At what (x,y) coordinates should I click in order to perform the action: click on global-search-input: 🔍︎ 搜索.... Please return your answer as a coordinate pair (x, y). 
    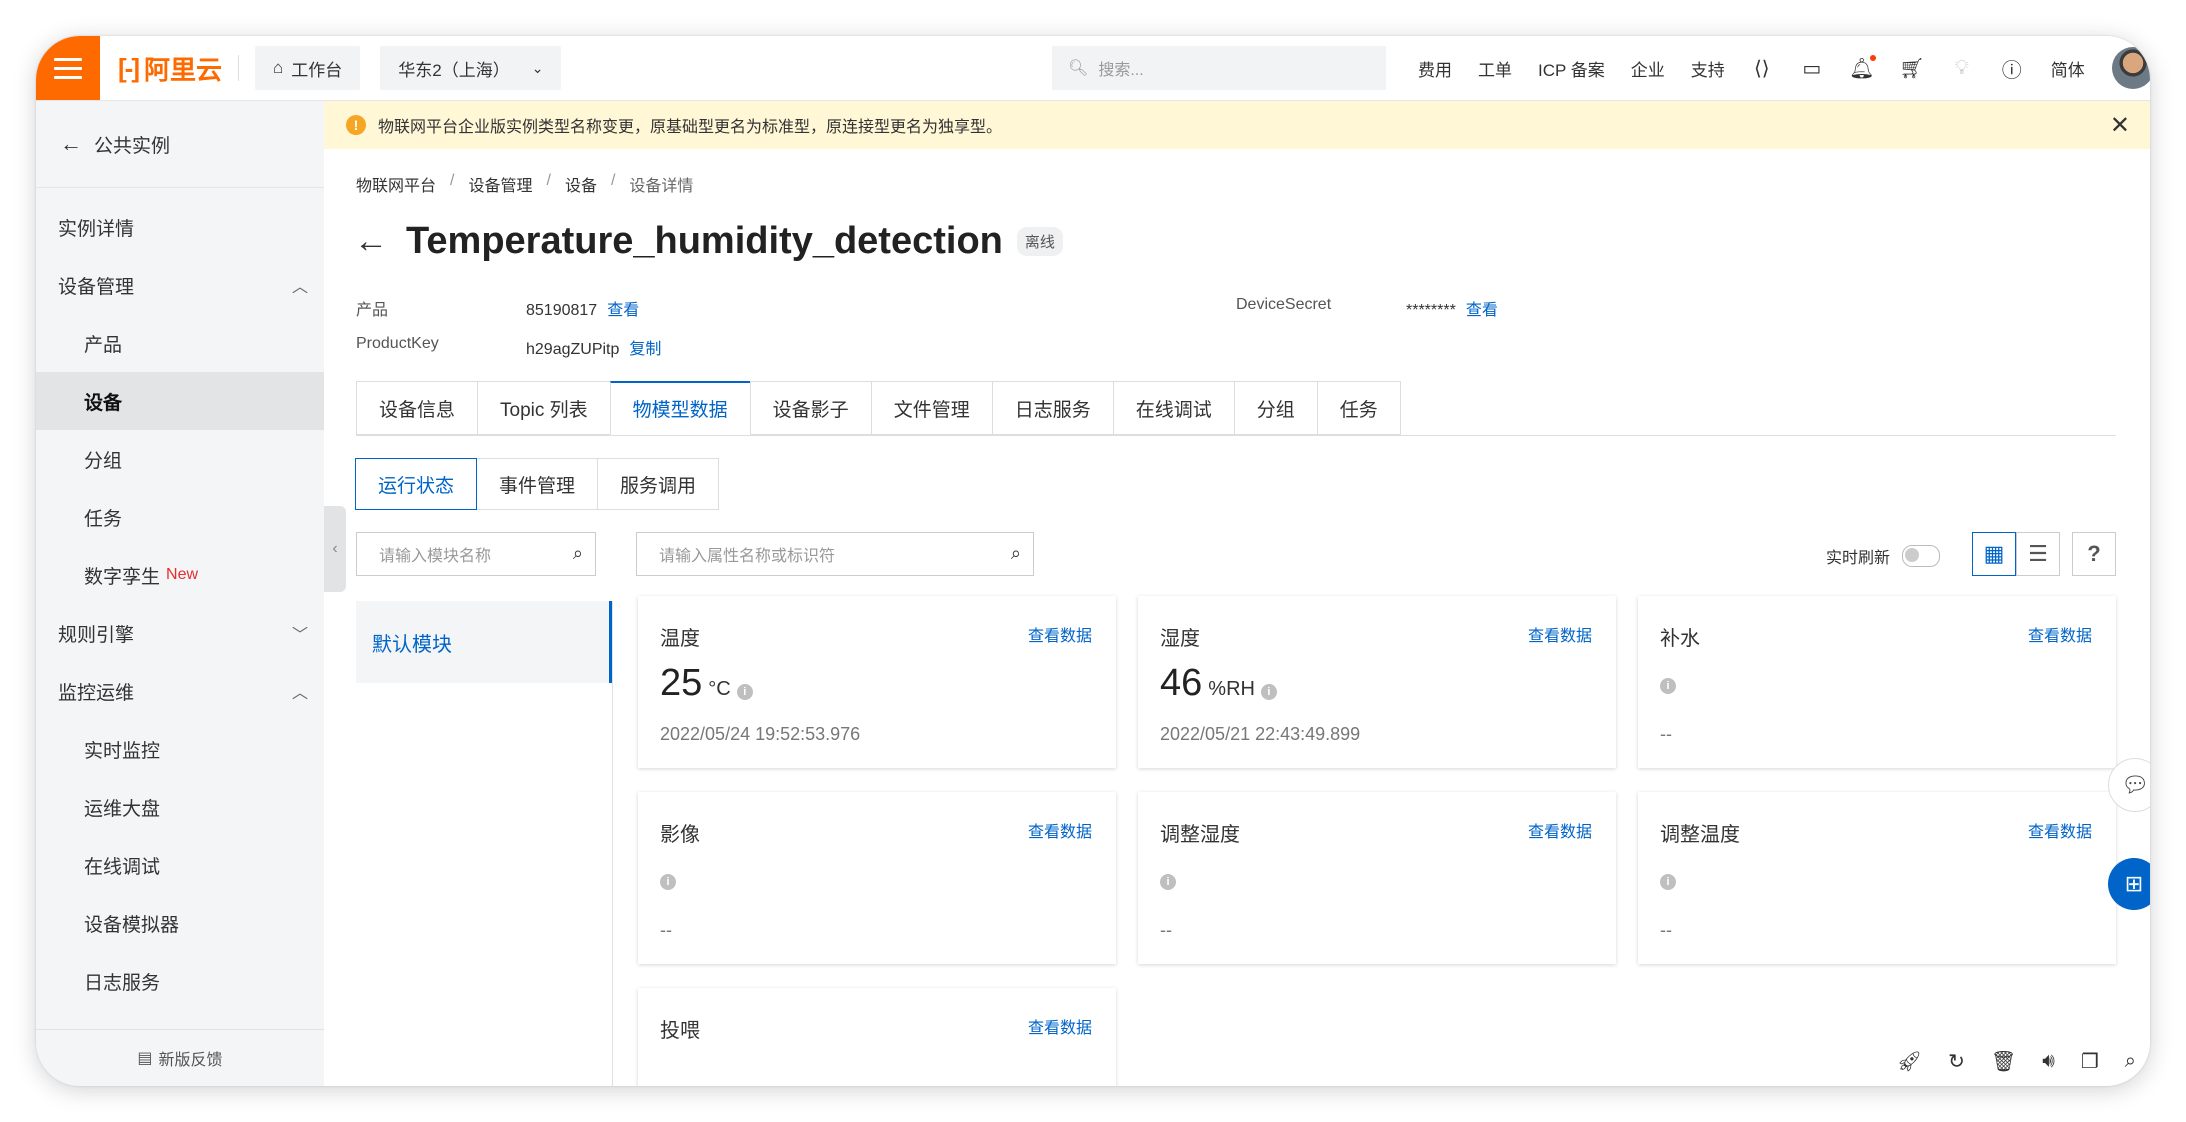
    Looking at the image, I should click on (1219, 68).